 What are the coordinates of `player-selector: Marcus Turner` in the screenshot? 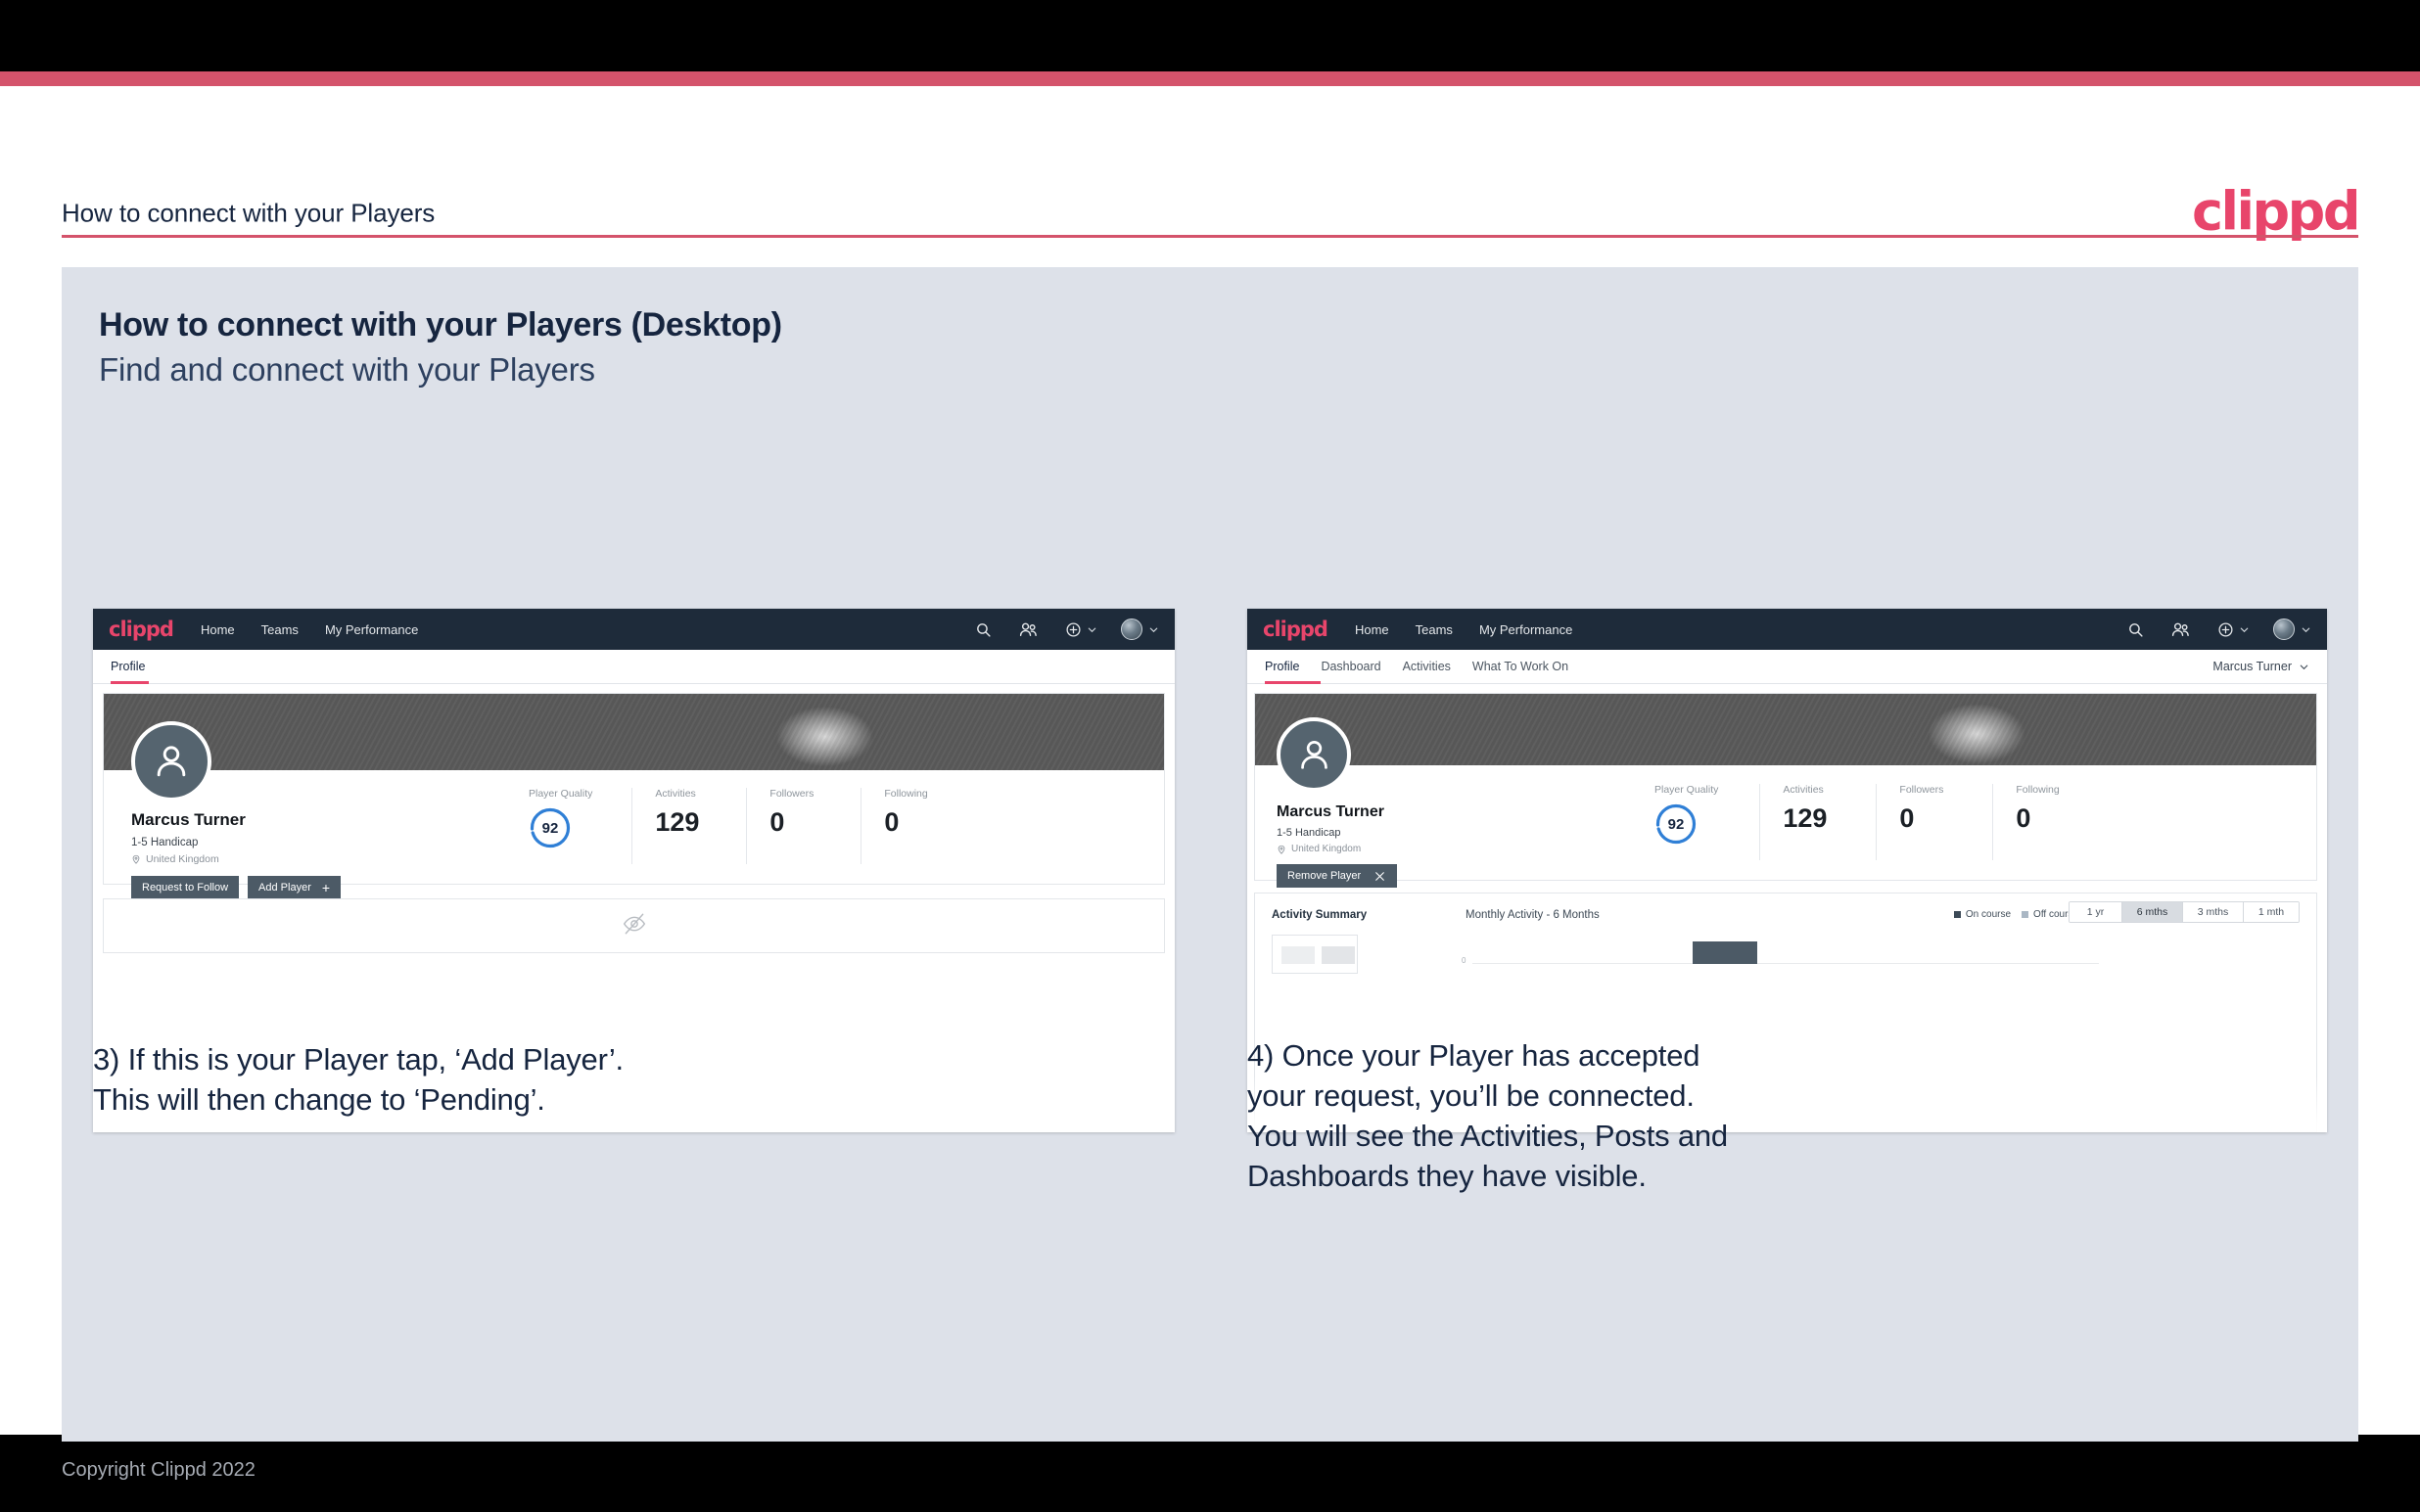 It's located at (2260, 671).